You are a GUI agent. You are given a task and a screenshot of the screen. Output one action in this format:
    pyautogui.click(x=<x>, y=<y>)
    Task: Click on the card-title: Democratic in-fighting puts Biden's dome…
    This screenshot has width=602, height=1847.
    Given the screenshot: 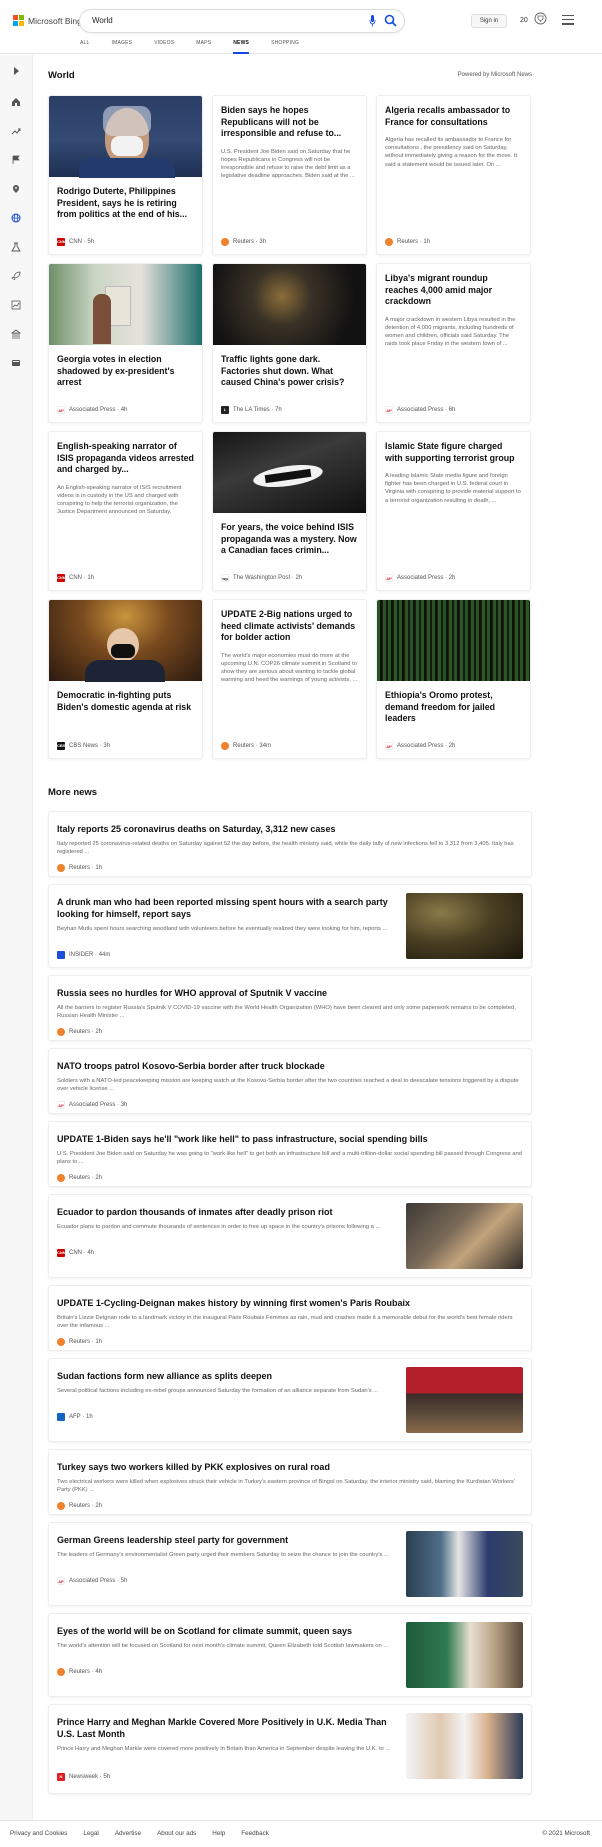 What is the action you would take?
    pyautogui.click(x=125, y=701)
    